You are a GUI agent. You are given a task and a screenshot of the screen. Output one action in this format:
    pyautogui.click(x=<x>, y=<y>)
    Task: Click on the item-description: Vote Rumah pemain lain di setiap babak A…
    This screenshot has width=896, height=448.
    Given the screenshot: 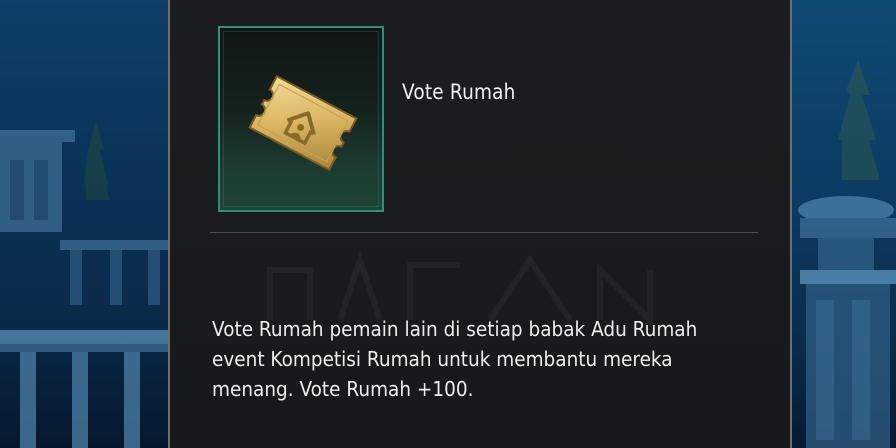 What is the action you would take?
    pyautogui.click(x=464, y=359)
    